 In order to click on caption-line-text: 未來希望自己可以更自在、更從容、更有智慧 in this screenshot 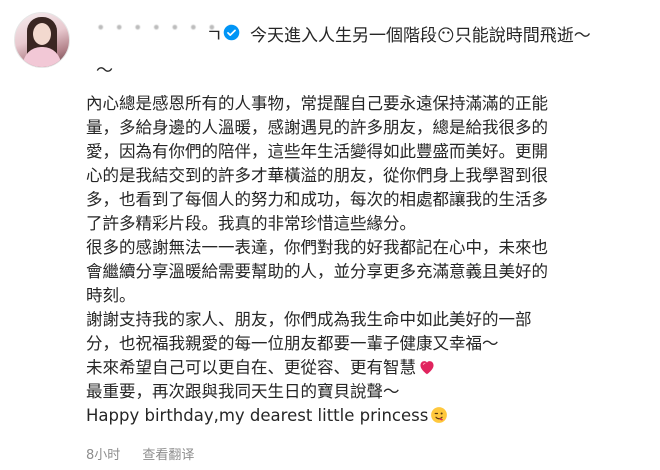, I will do `click(251, 367)`.